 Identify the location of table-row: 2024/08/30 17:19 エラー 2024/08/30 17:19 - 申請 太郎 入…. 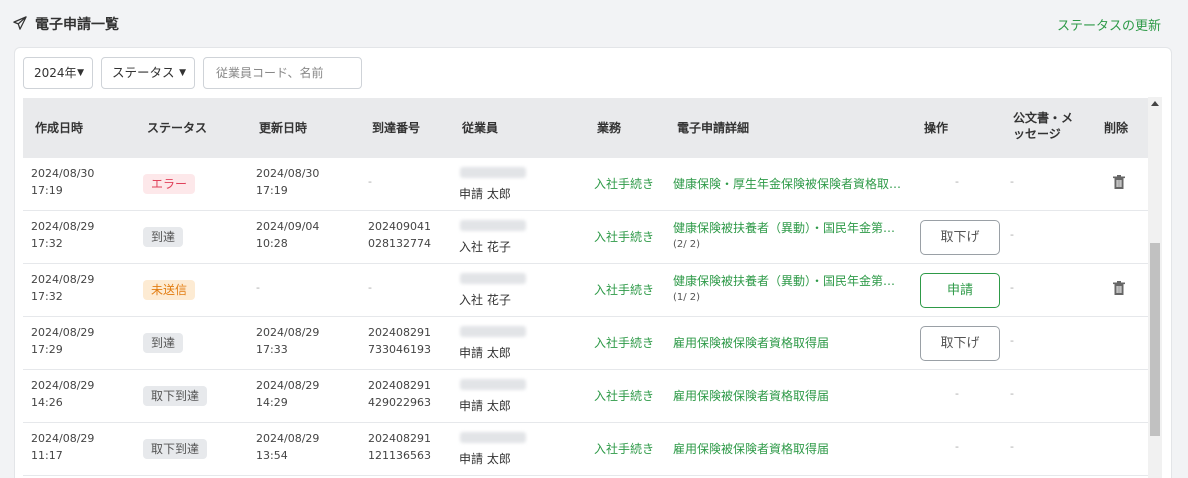
(586, 184).